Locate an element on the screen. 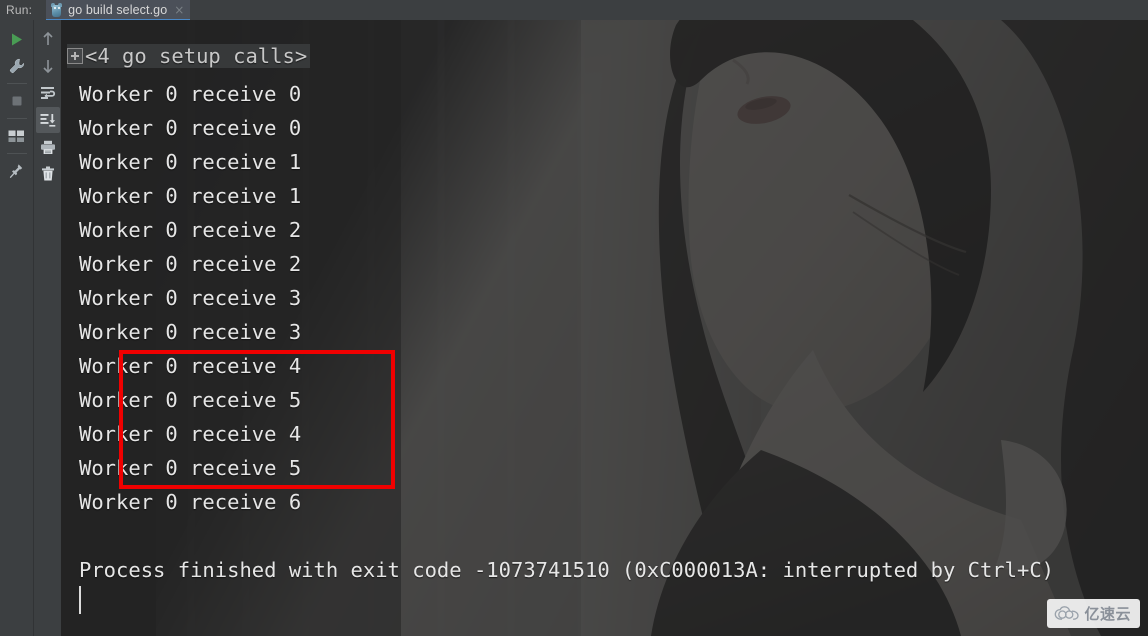 Image resolution: width=1148 pixels, height=636 pixels. stop-icon is located at coordinates (16, 101).